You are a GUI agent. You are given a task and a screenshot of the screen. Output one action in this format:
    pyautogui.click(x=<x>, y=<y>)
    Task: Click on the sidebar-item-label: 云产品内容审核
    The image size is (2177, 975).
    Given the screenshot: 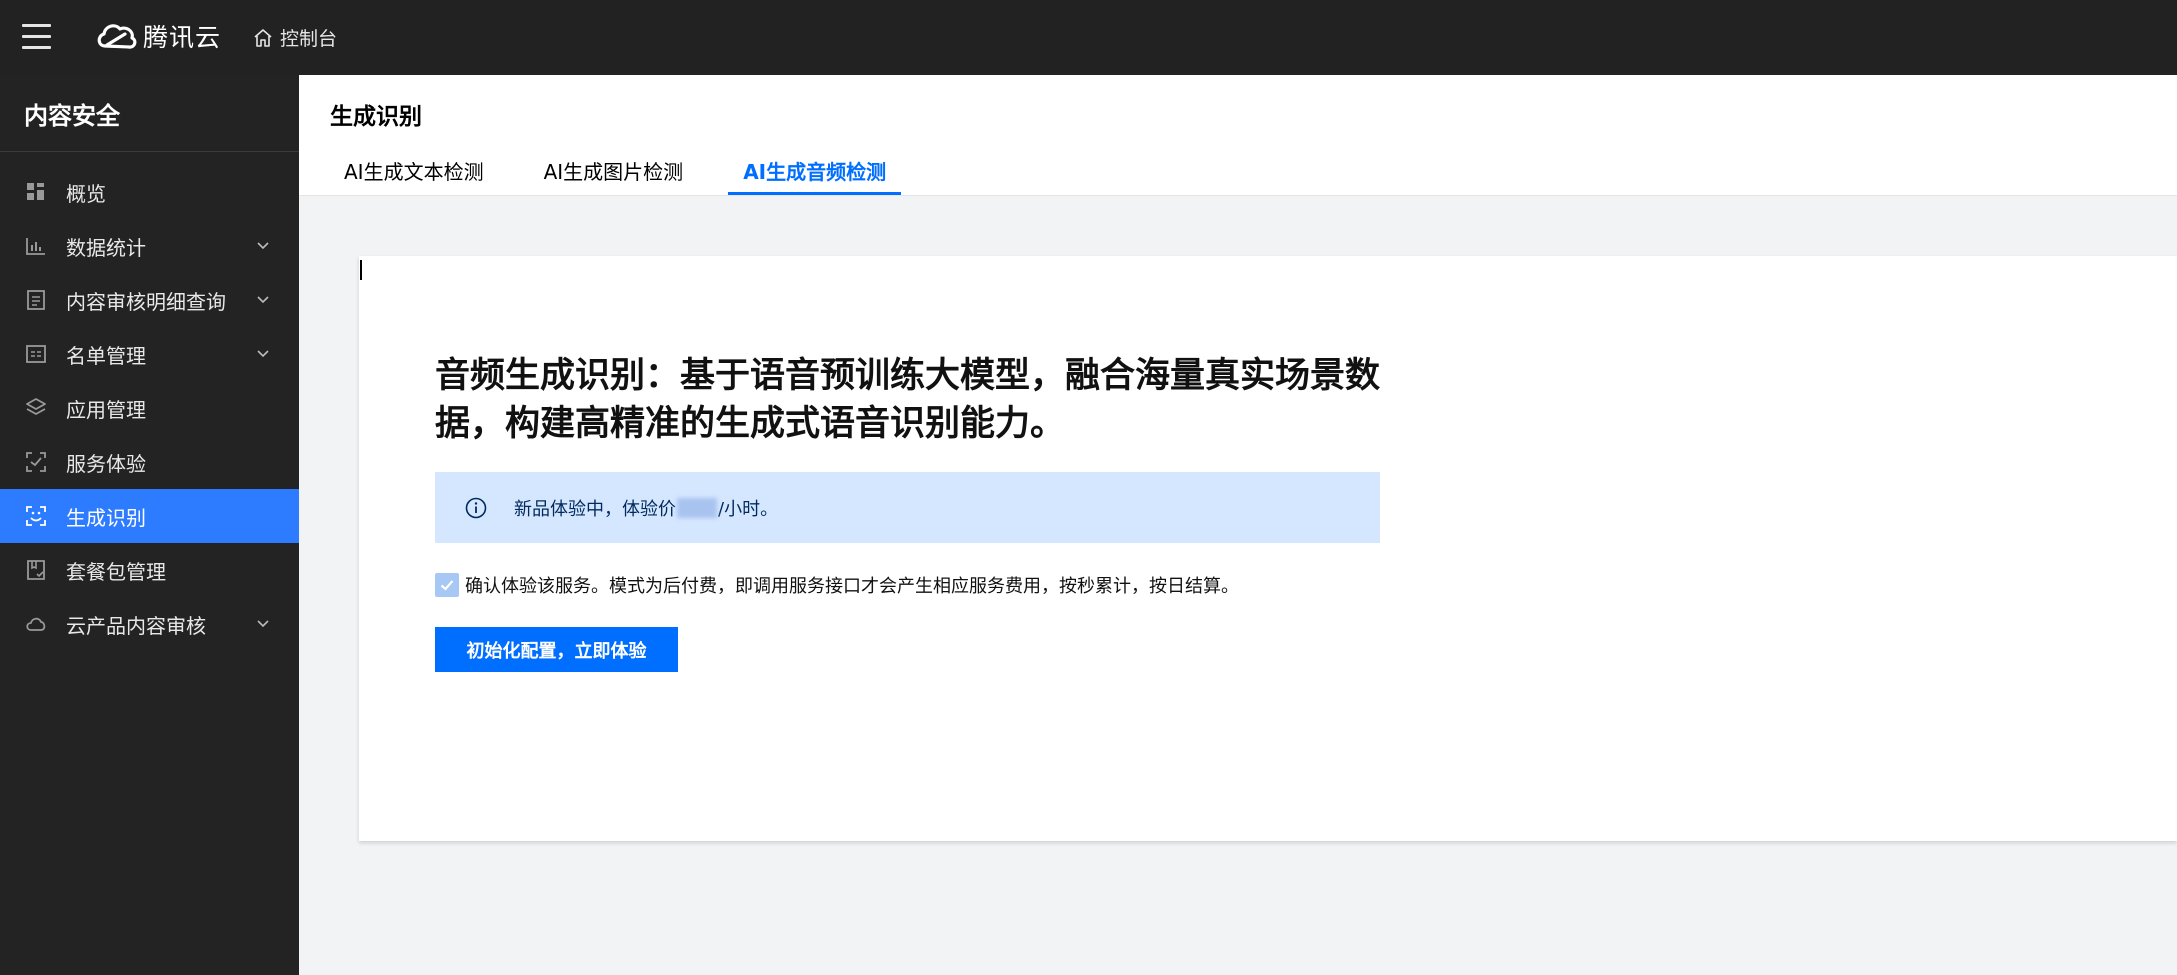 What is the action you would take?
    pyautogui.click(x=136, y=625)
    